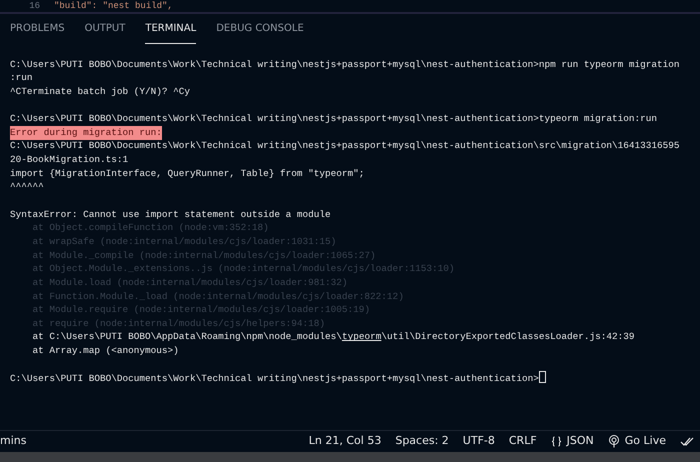 The height and width of the screenshot is (462, 700). What do you see at coordinates (190, 283) in the screenshot?
I see `stack-trace-line: at Module.load (node:internal/modules/cjs/loader:981:32)` at bounding box center [190, 283].